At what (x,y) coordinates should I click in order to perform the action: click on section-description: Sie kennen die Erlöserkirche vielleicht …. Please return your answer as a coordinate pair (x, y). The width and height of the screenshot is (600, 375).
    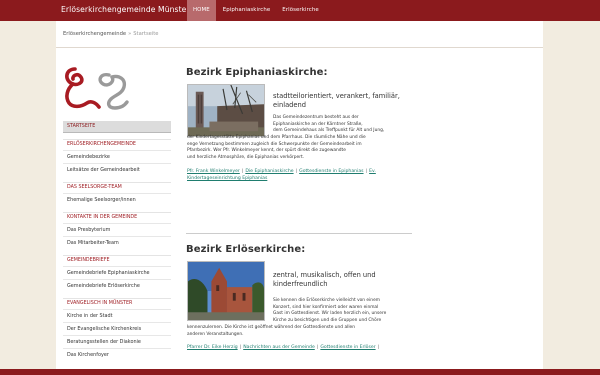
    Looking at the image, I should click on (344, 311).